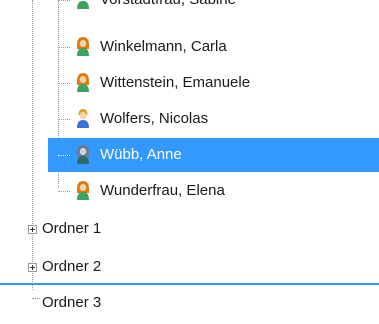  I want to click on tree-item-person: Wolfers, Nicolas, so click(189, 119).